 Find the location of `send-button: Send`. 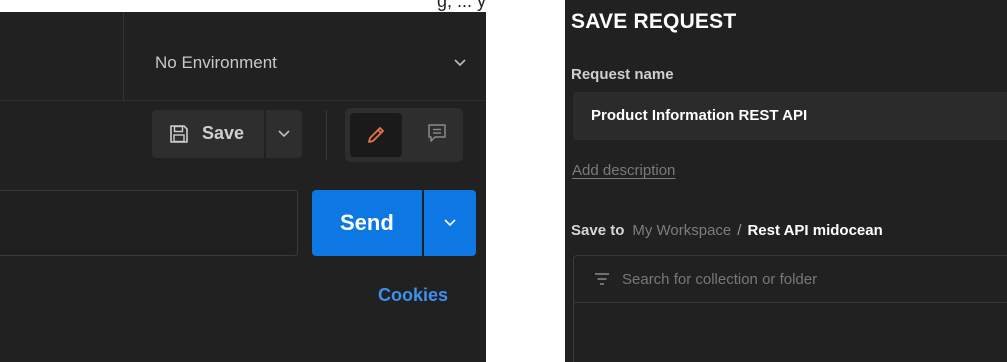

send-button: Send is located at coordinates (367, 223).